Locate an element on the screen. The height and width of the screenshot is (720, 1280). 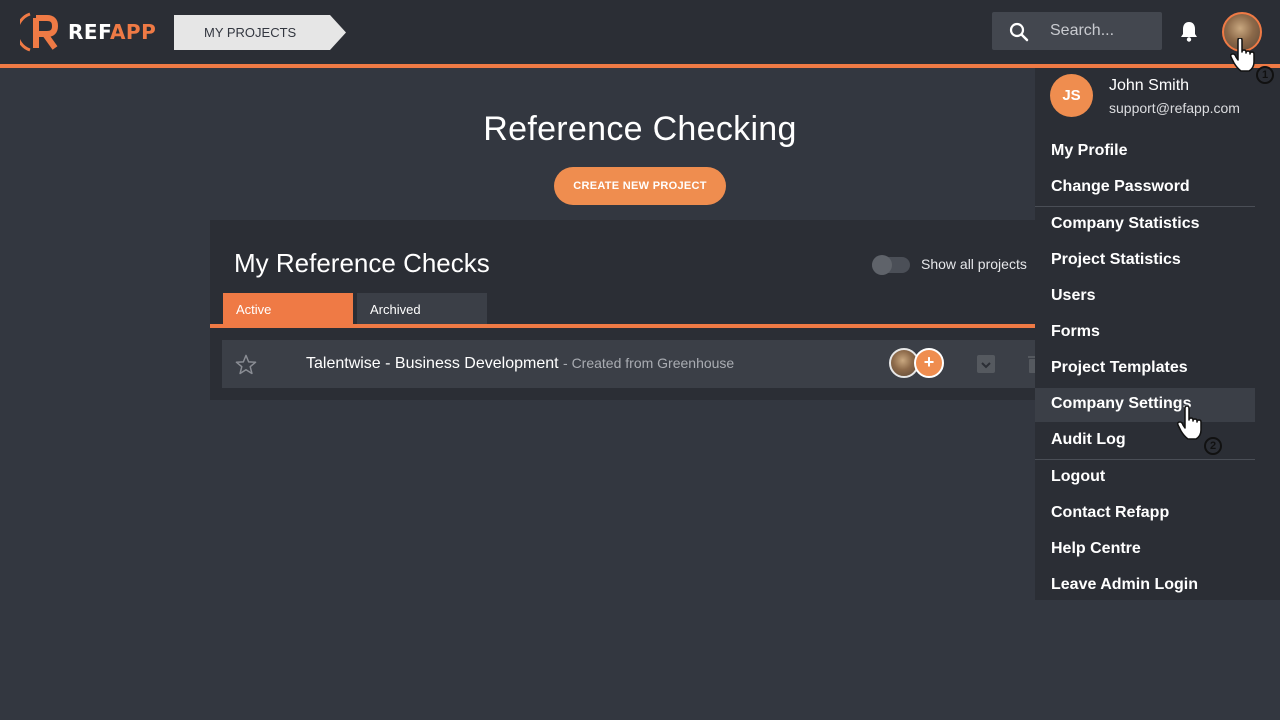
show-all-projects-toggle is located at coordinates (891, 265).